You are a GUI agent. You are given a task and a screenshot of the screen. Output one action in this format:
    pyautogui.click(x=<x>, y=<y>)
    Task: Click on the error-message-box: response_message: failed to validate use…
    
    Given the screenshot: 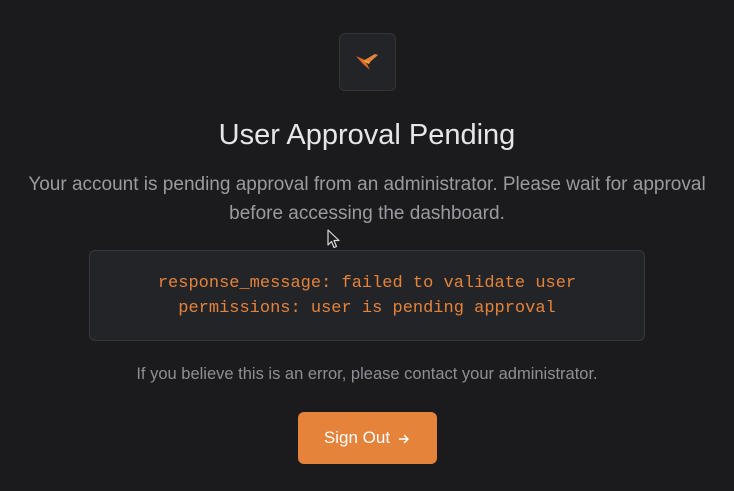 What is the action you would take?
    pyautogui.click(x=367, y=295)
    